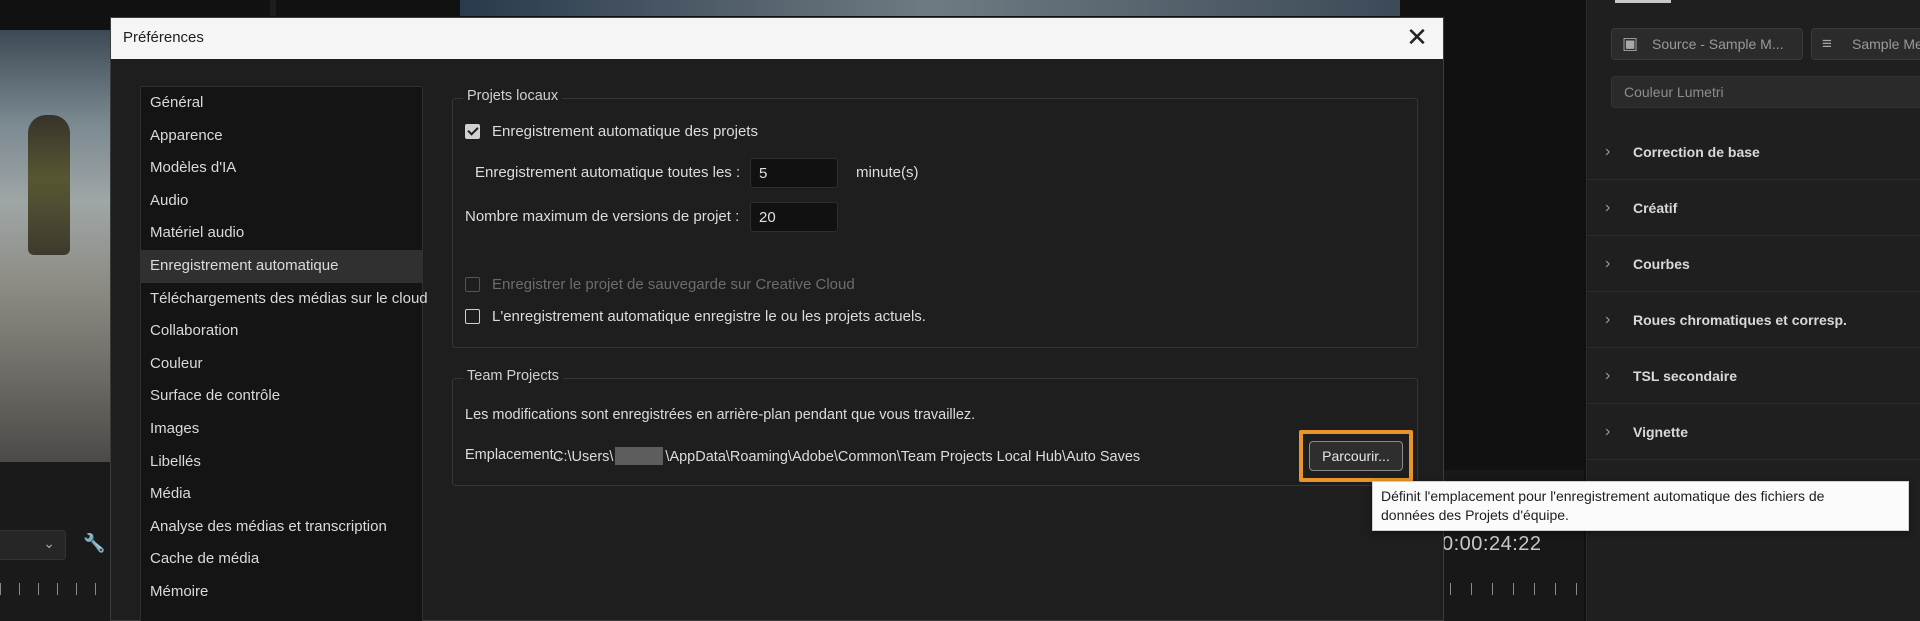  What do you see at coordinates (281, 592) in the screenshot?
I see `category-item: Mémoire` at bounding box center [281, 592].